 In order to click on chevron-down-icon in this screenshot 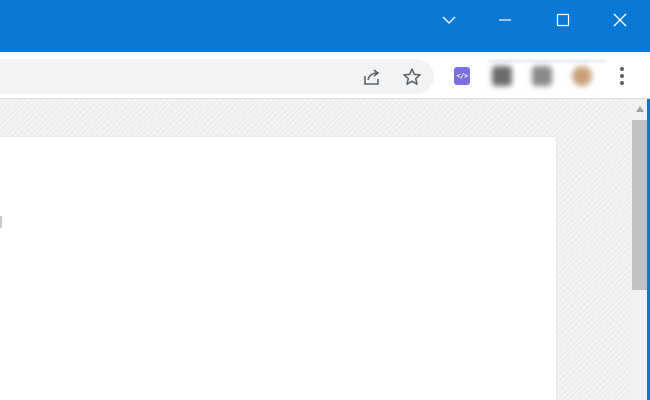, I will do `click(449, 20)`.